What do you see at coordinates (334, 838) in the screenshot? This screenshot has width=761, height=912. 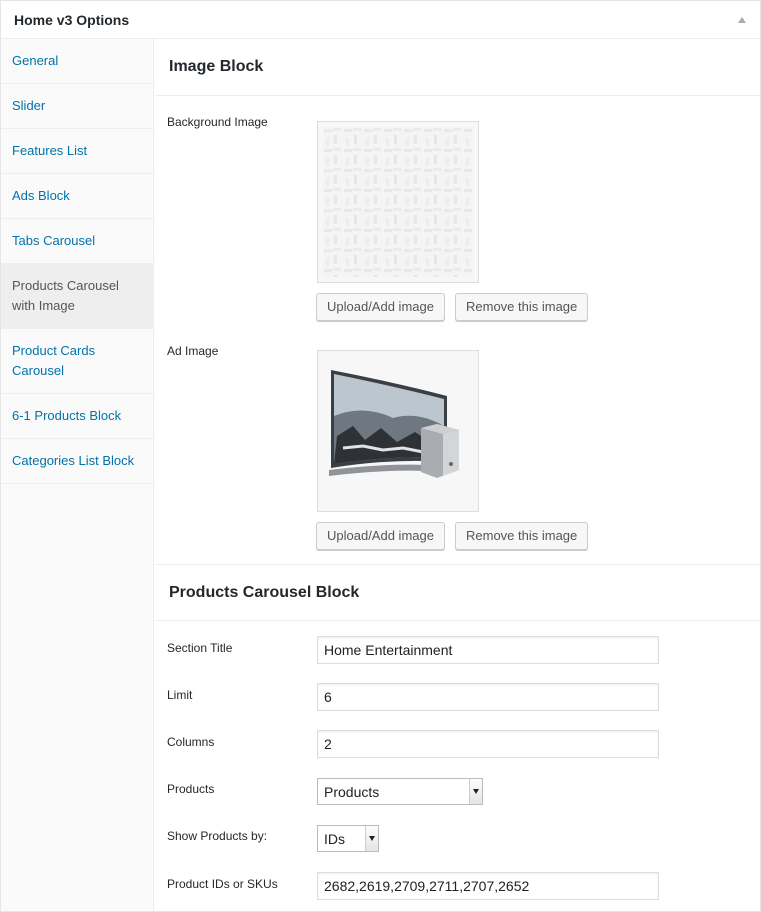 I see `show-products-by-value: IDs` at bounding box center [334, 838].